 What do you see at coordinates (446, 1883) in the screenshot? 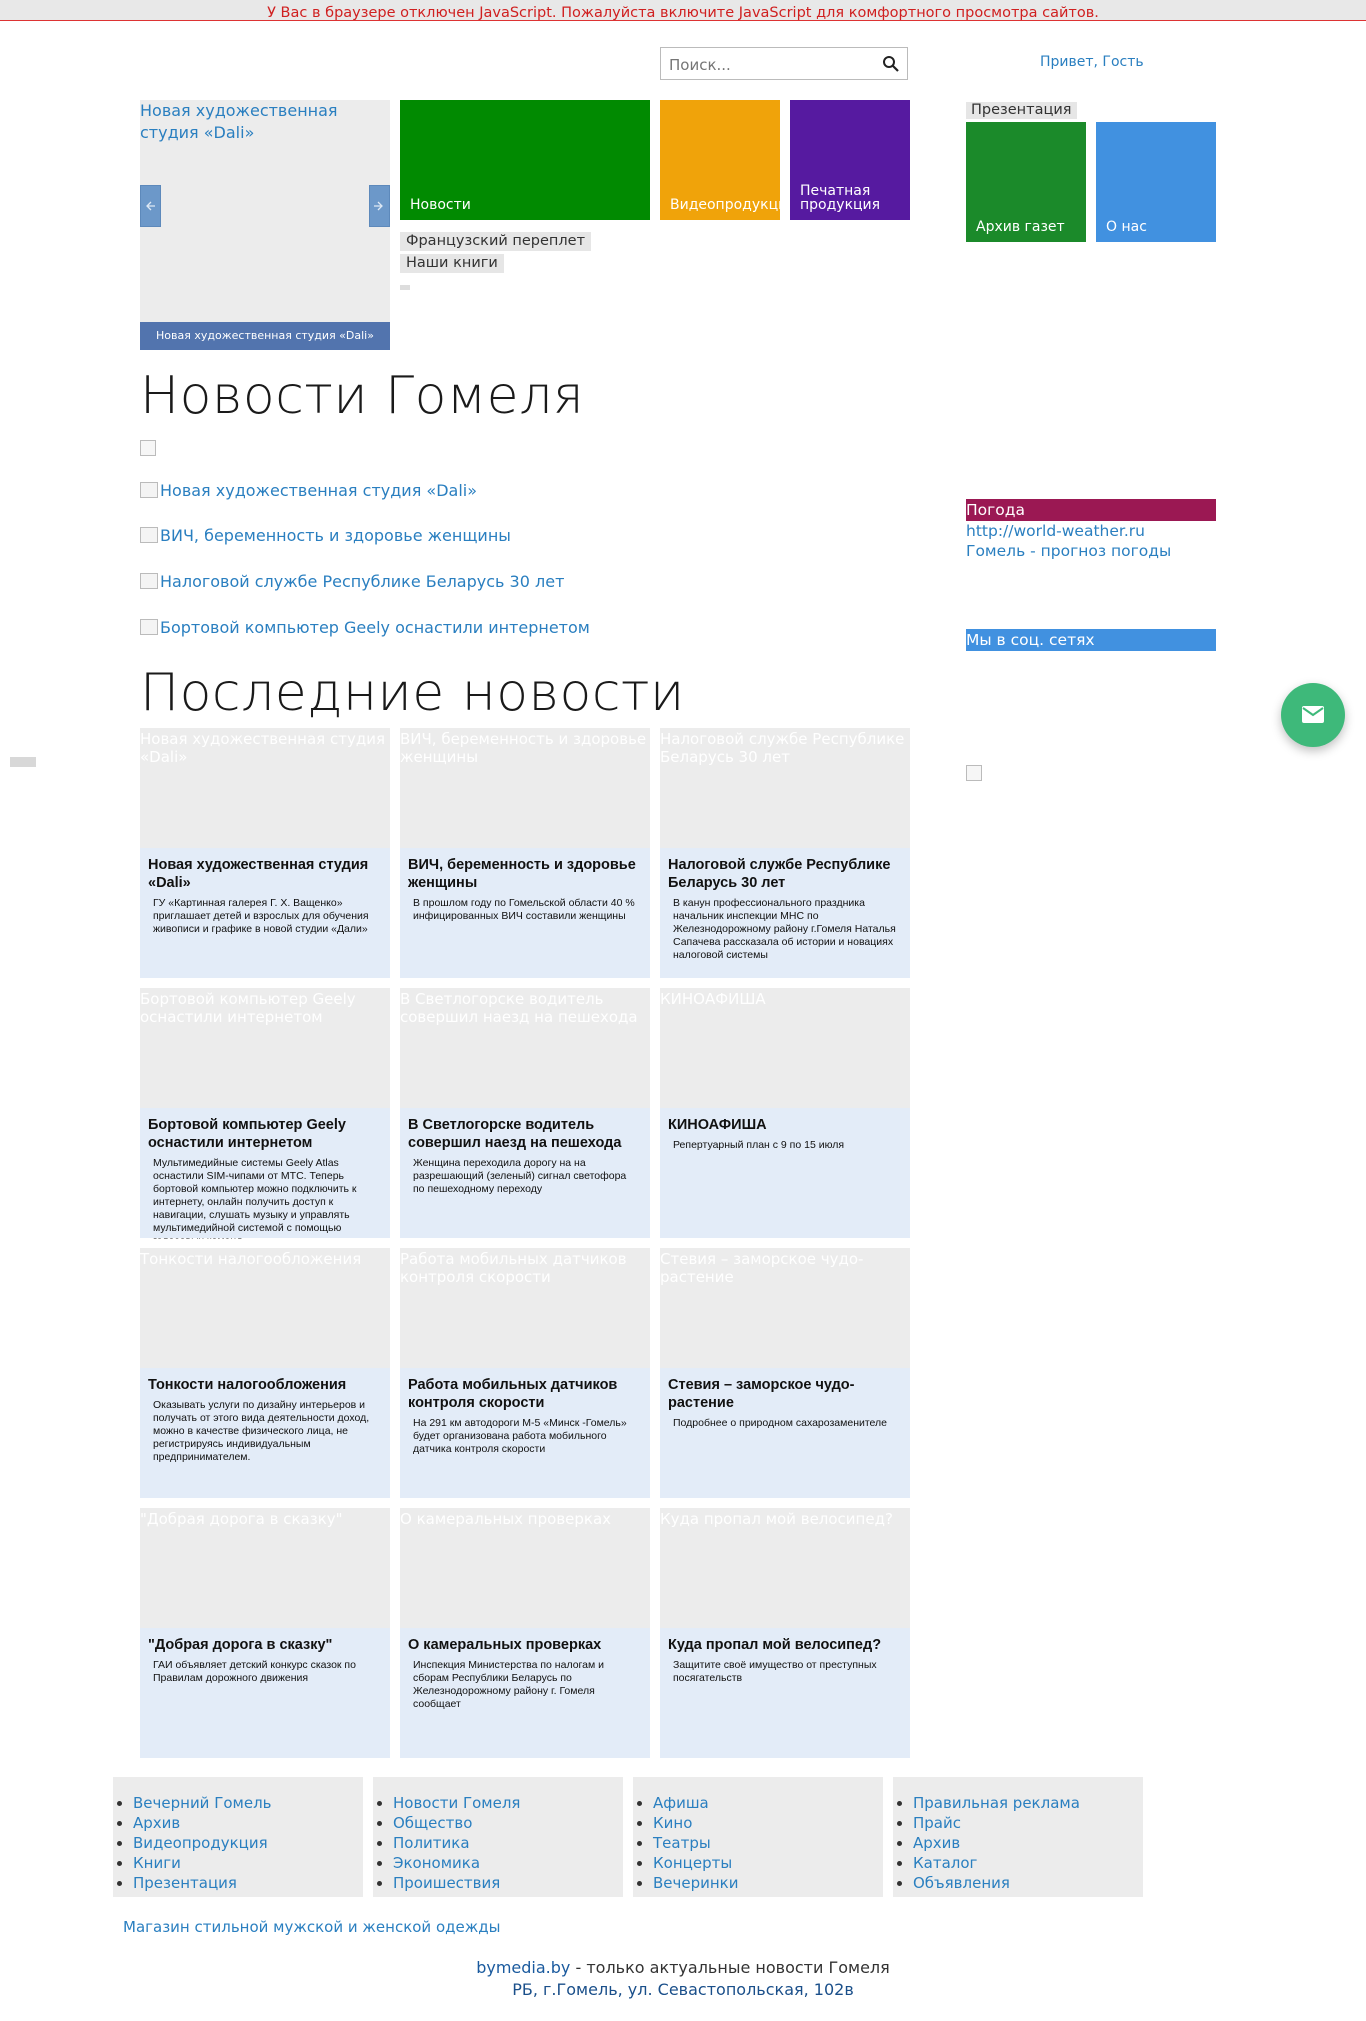
I see `footer-menu-link: Проишествия` at bounding box center [446, 1883].